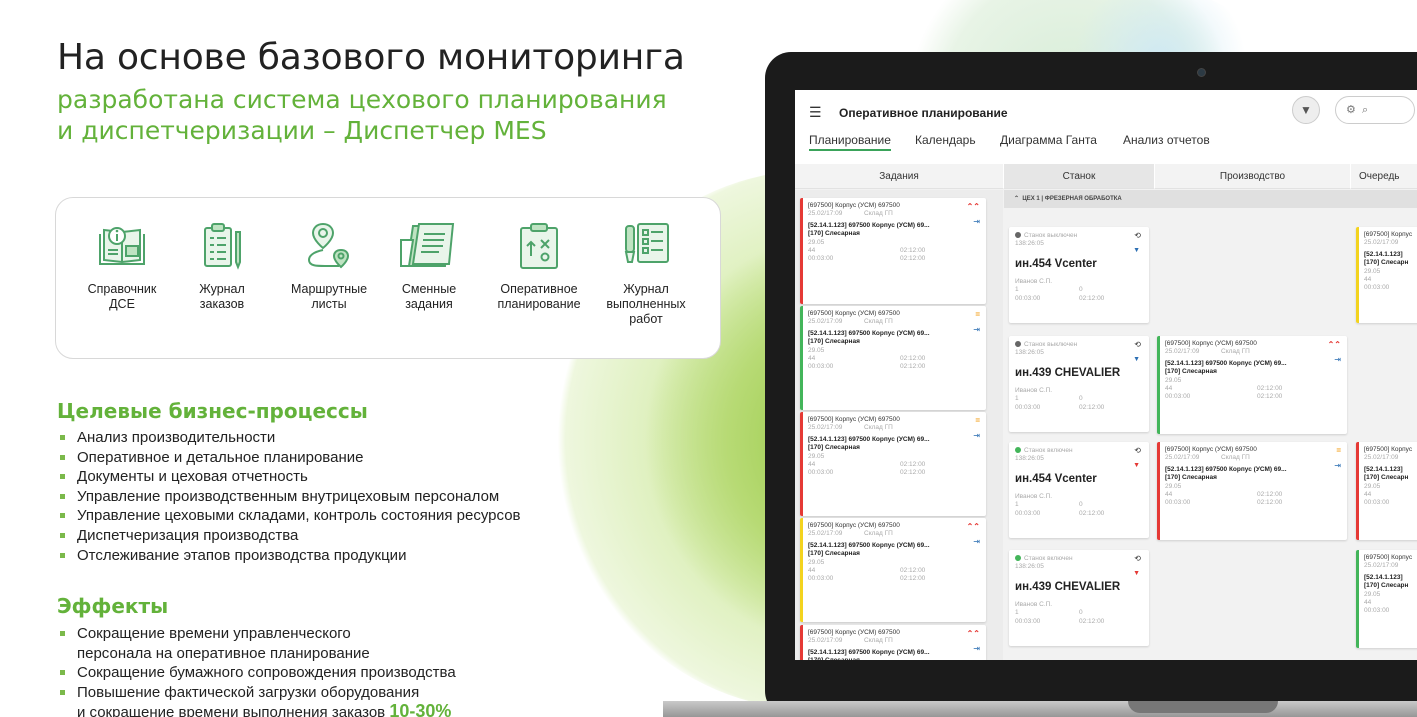 Image resolution: width=1417 pixels, height=717 pixels. I want to click on priority-icon: =, so click(1338, 450).